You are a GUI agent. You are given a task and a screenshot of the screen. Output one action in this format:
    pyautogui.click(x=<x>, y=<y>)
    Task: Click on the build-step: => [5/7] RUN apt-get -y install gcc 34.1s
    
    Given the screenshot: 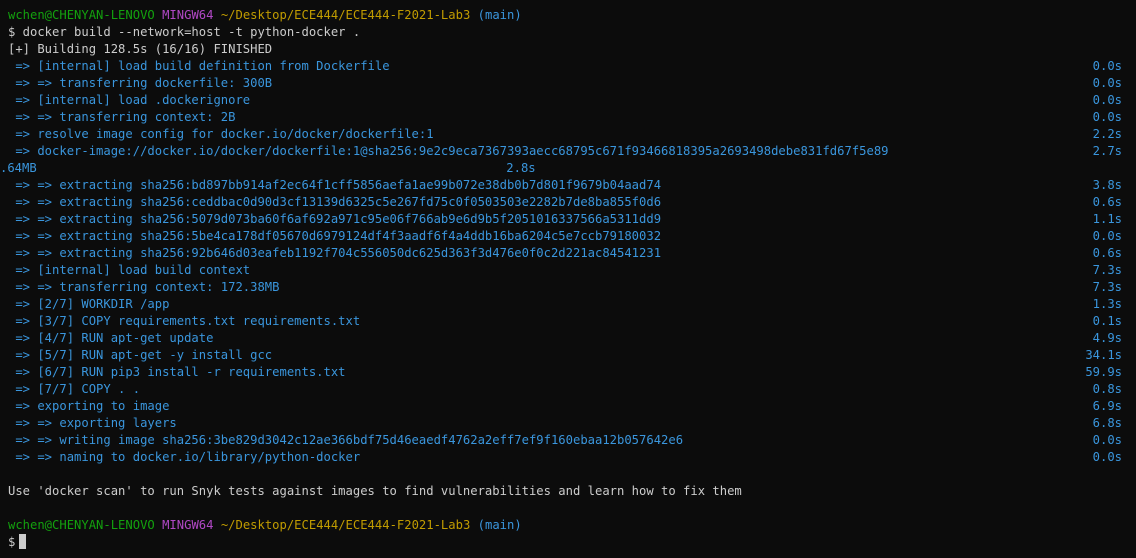 What is the action you would take?
    pyautogui.click(x=572, y=355)
    